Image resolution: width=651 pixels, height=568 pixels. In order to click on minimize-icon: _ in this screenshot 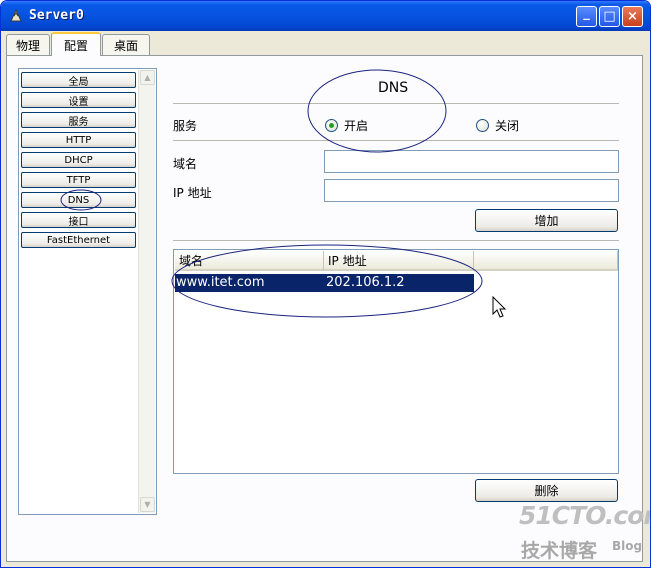, I will do `click(586, 13)`.